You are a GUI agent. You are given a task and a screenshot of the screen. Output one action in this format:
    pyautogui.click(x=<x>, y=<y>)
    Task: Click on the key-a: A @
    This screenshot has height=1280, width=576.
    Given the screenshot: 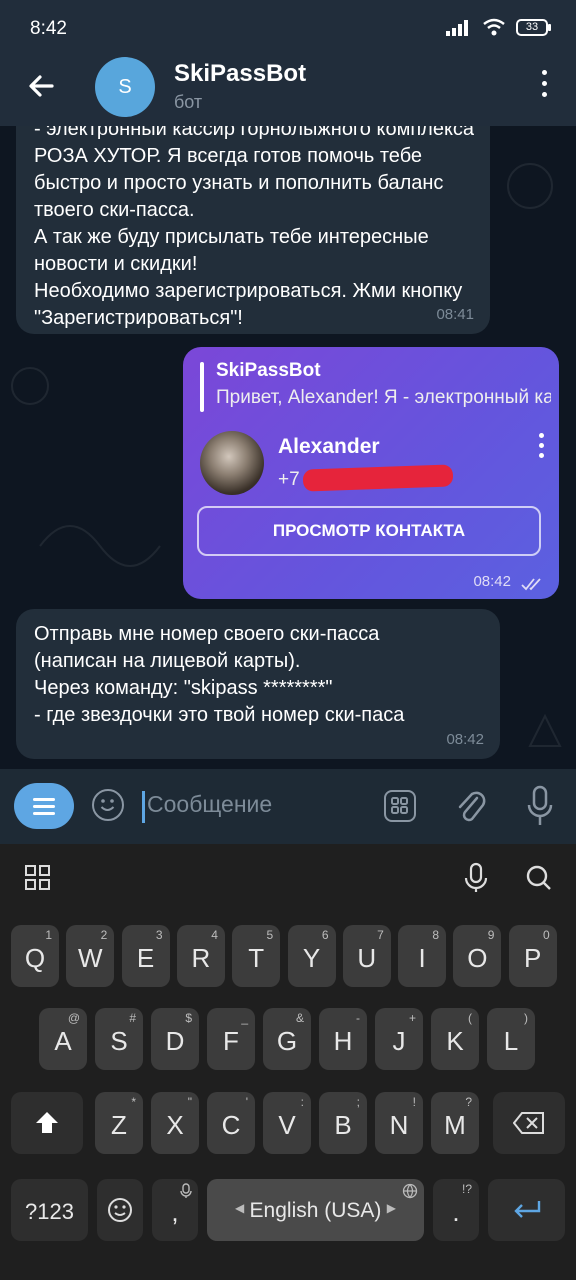 What is the action you would take?
    pyautogui.click(x=63, y=1039)
    